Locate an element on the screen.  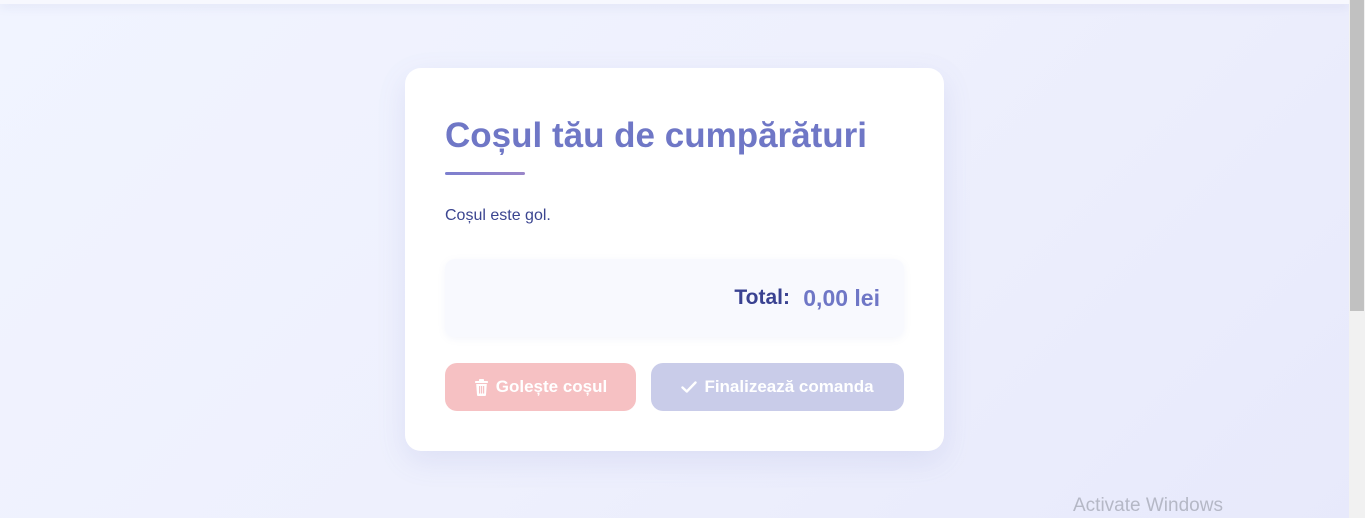
checkout-label: Finalizează comanda is located at coordinates (789, 386).